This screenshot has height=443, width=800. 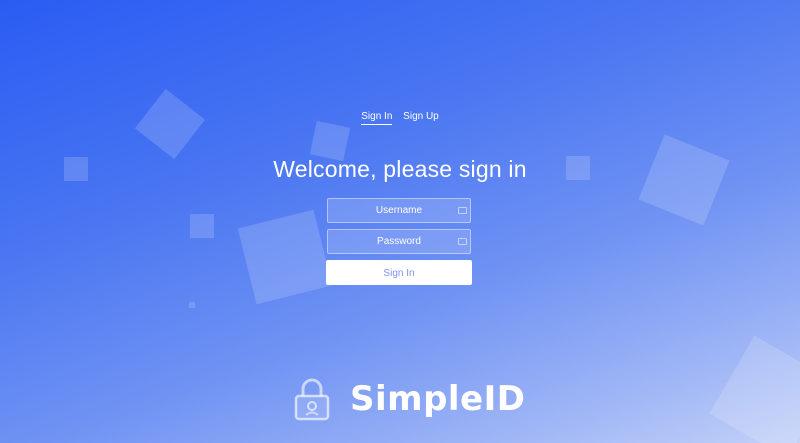 I want to click on brand-name: SimpleID, so click(x=438, y=399).